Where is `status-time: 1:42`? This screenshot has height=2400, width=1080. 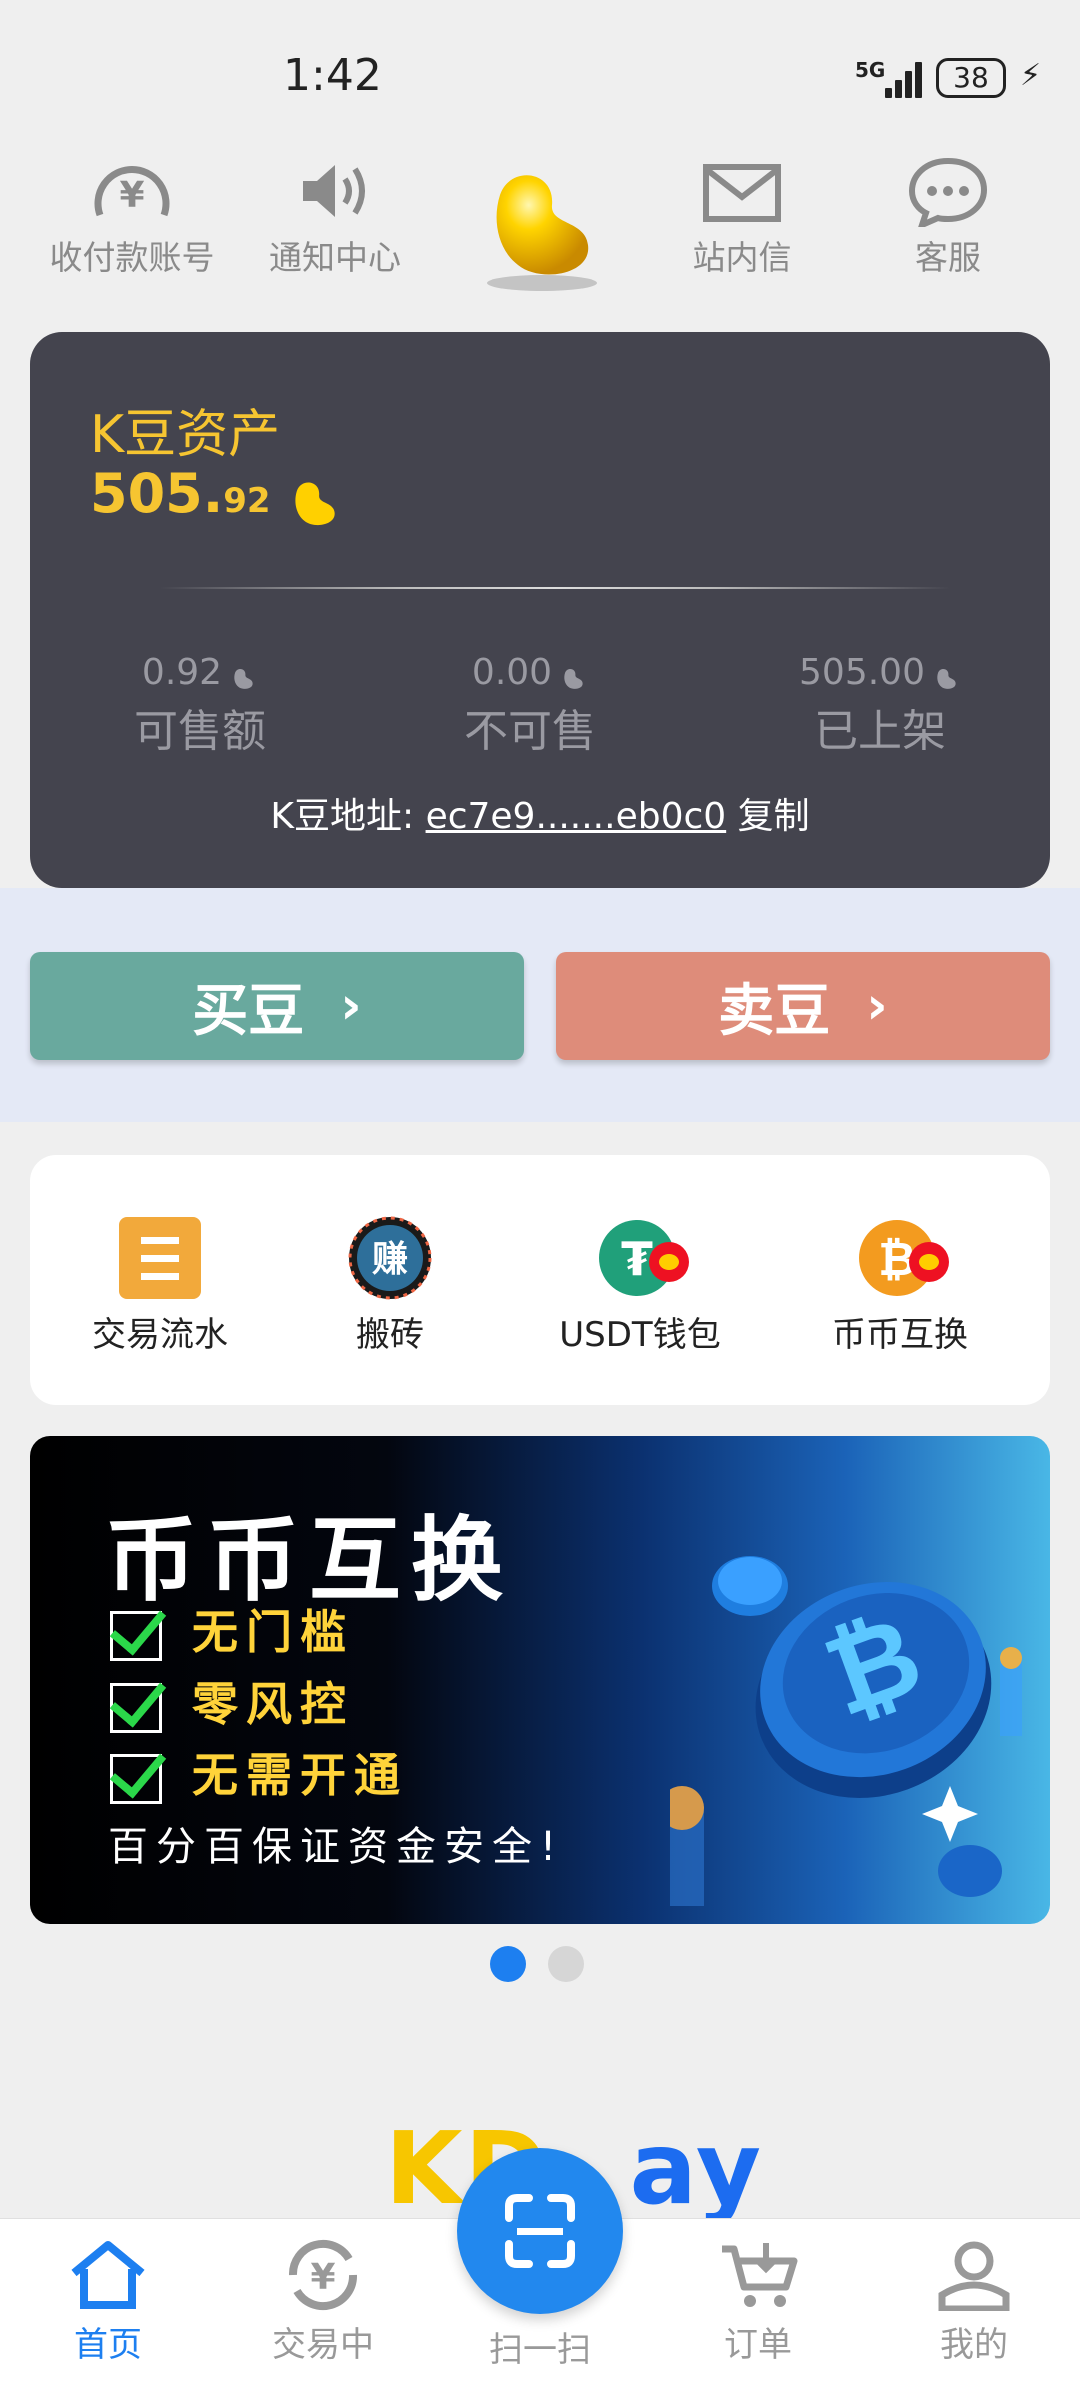
status-time: 1:42 is located at coordinates (332, 75).